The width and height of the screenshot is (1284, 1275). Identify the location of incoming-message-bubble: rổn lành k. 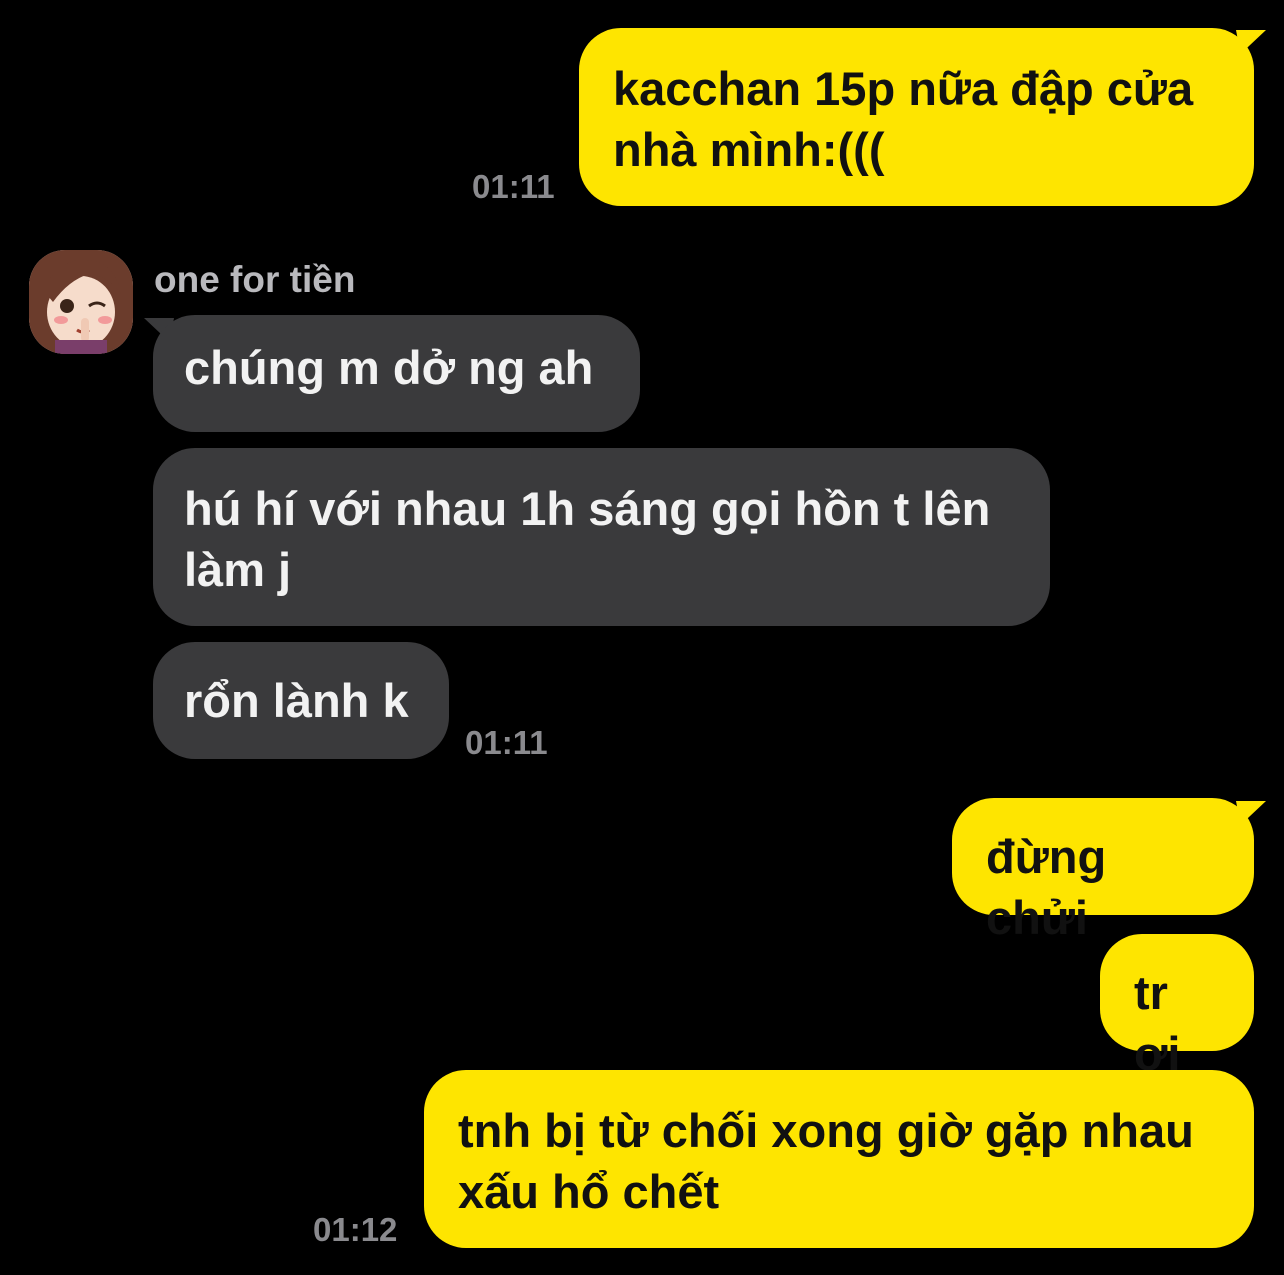
(301, 700).